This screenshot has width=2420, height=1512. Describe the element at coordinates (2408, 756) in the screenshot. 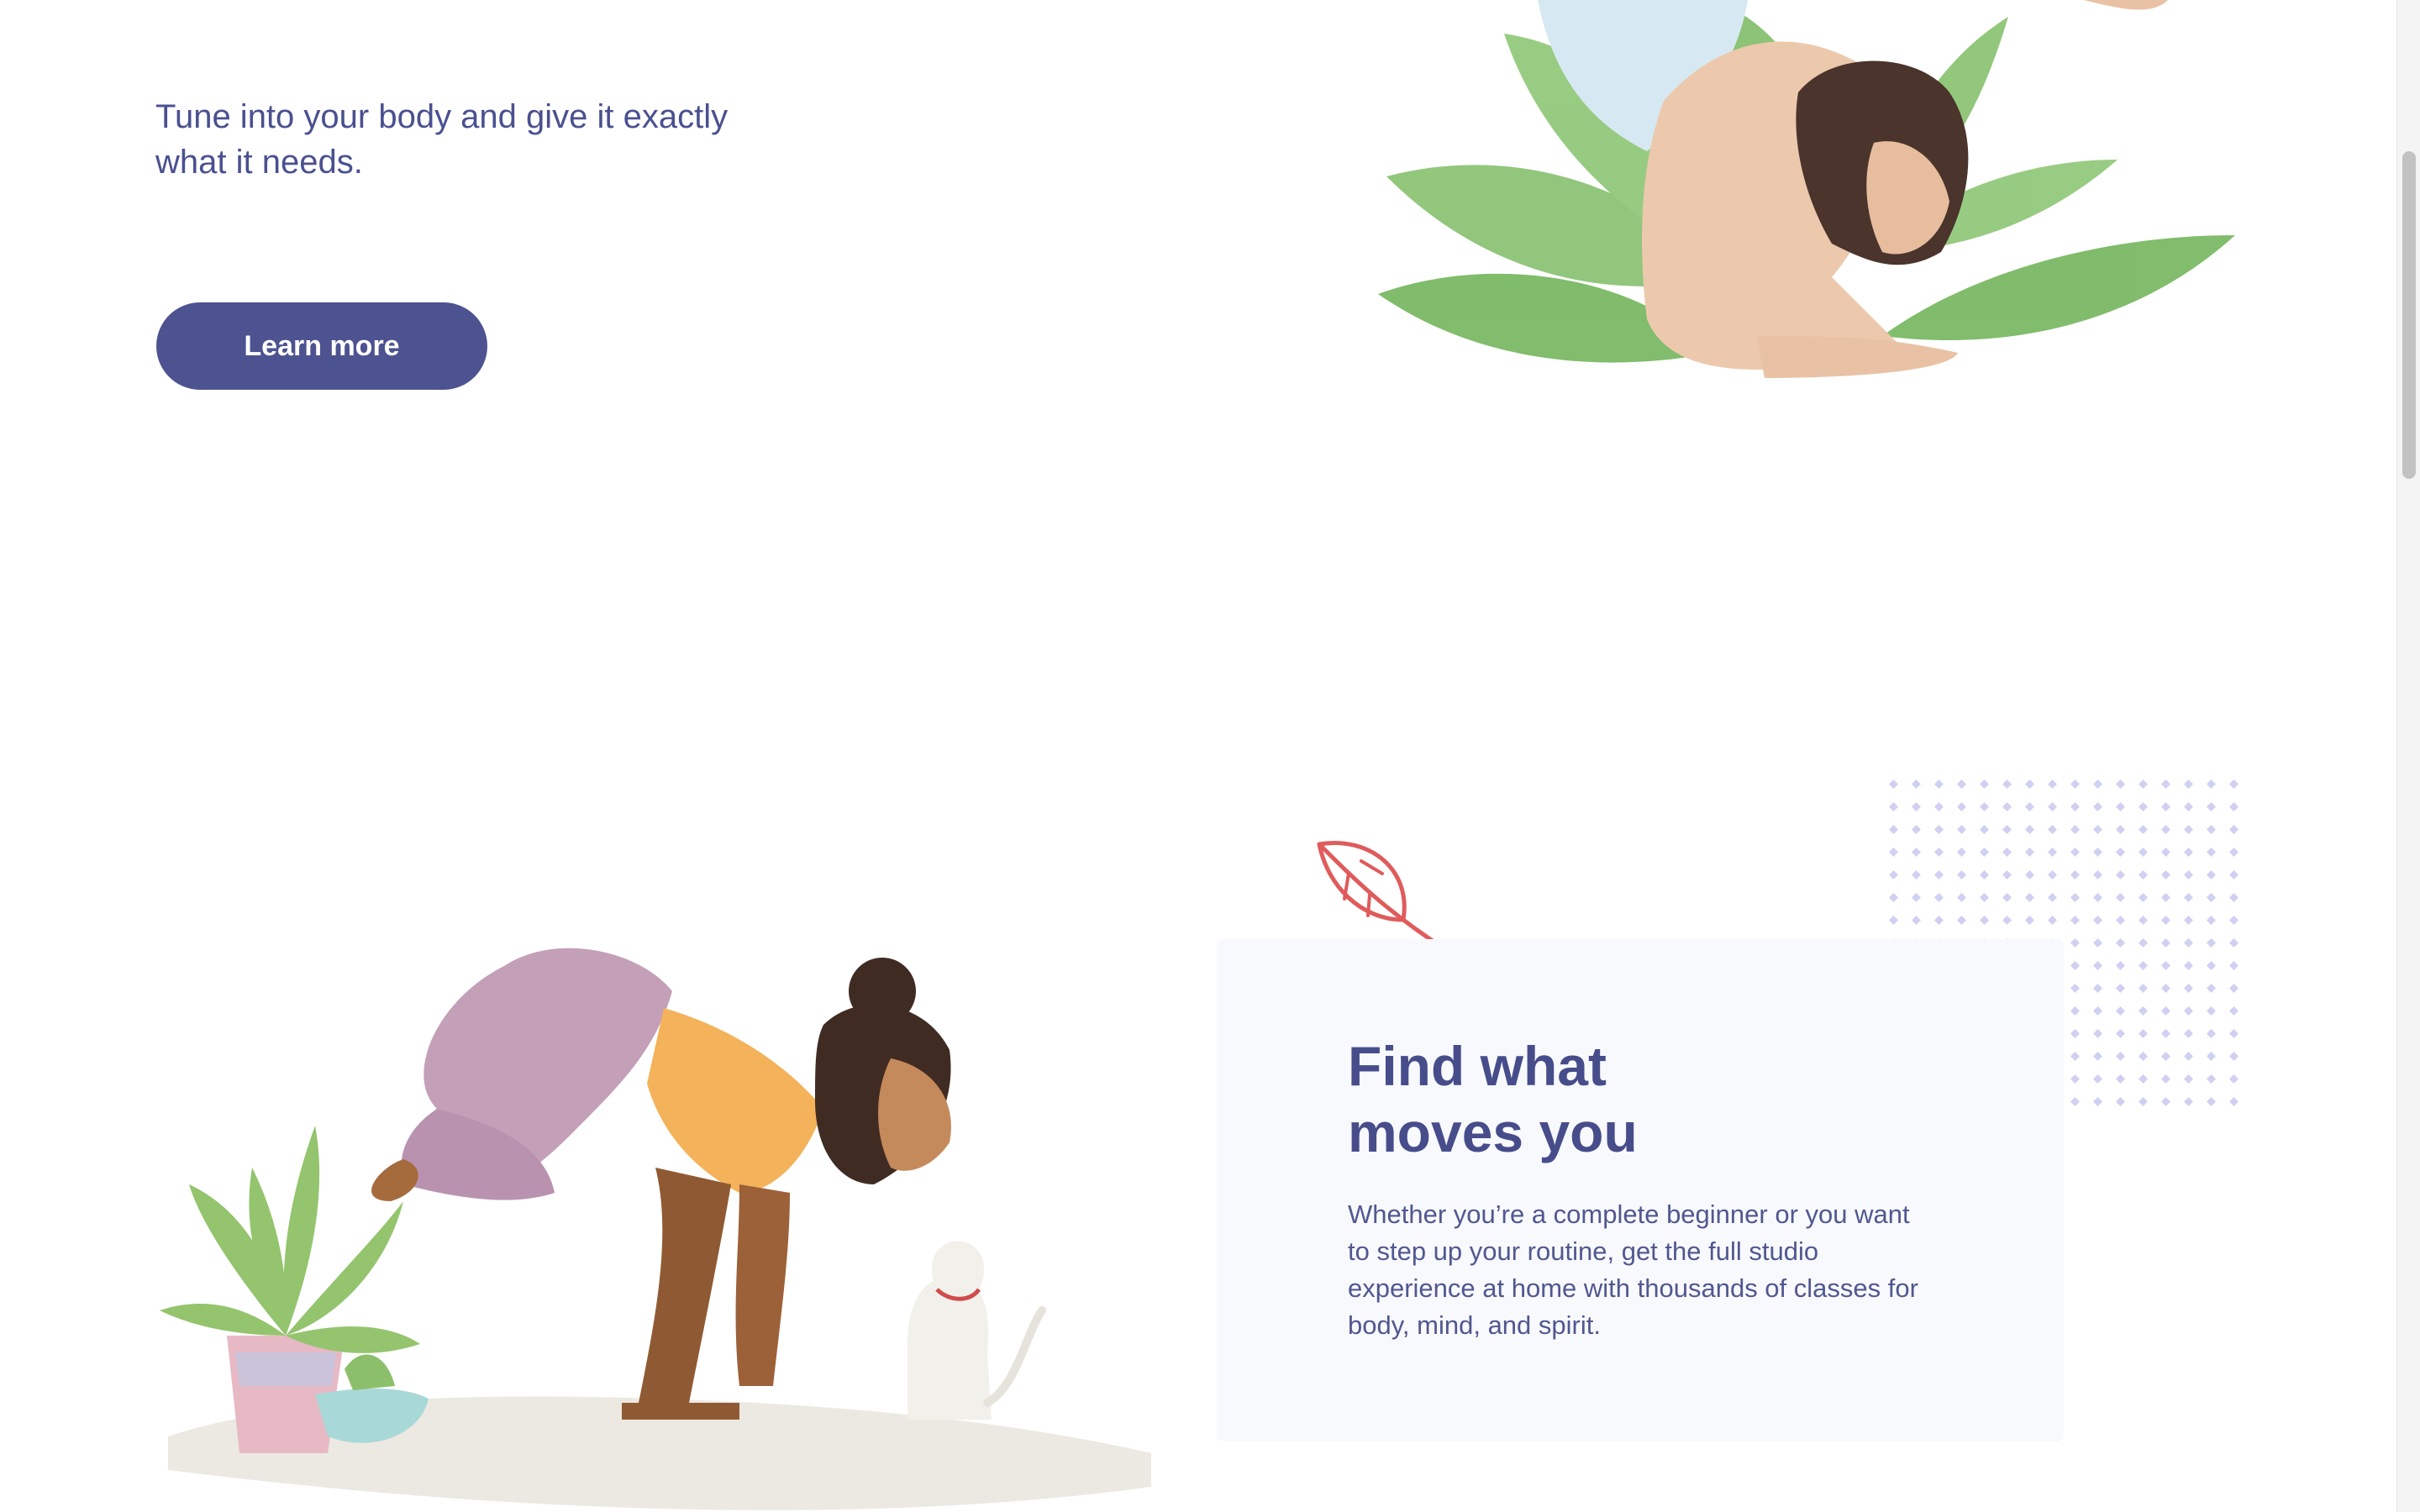

I see `vertical-scrollbar` at that location.